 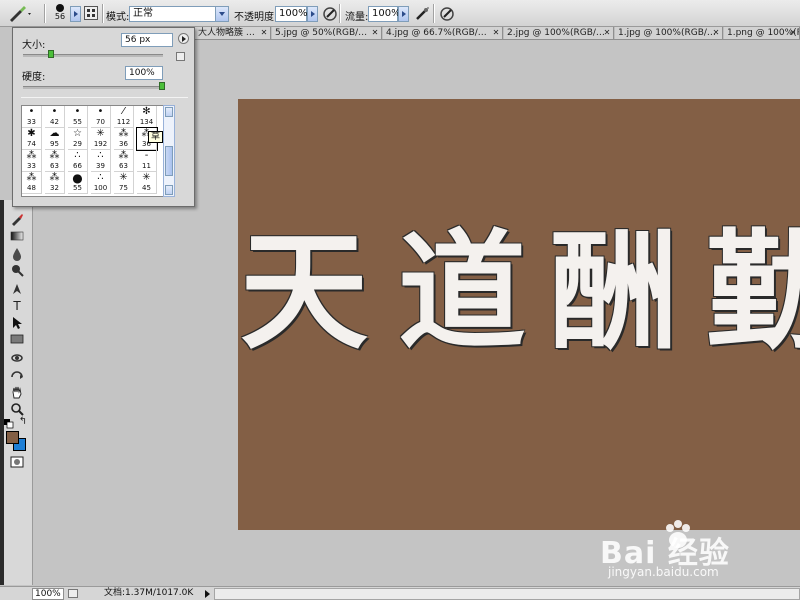 I want to click on brush-preset-cell: ⁂ 36, so click(x=124, y=139).